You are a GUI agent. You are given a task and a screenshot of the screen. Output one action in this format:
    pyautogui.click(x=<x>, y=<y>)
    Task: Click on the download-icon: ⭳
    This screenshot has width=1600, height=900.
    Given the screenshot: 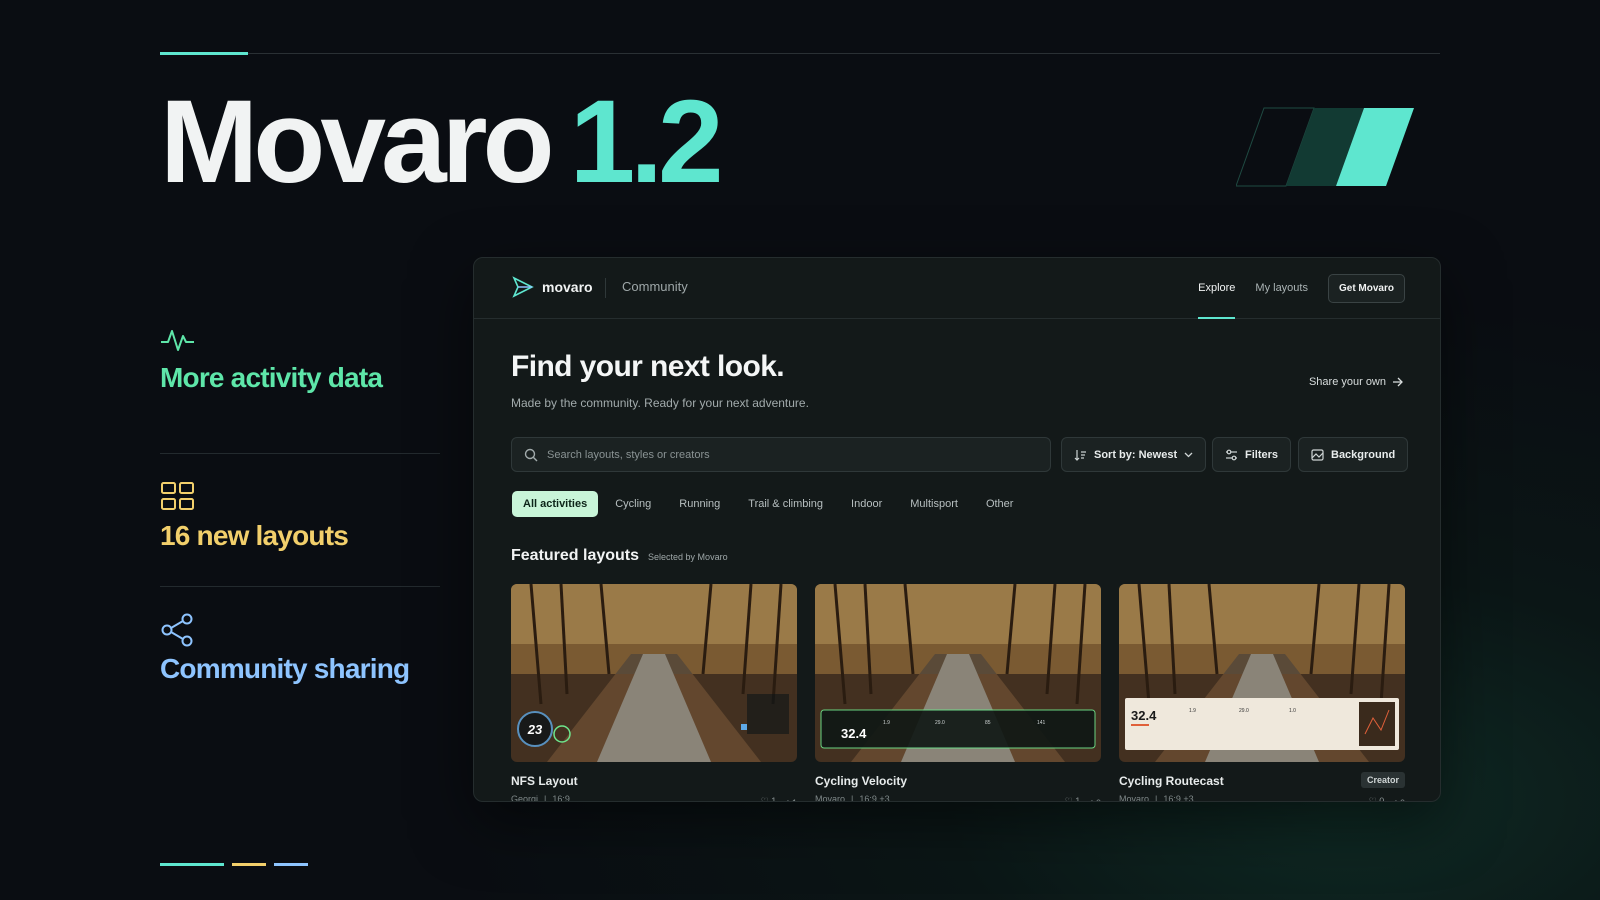 What is the action you would take?
    pyautogui.click(x=1395, y=799)
    